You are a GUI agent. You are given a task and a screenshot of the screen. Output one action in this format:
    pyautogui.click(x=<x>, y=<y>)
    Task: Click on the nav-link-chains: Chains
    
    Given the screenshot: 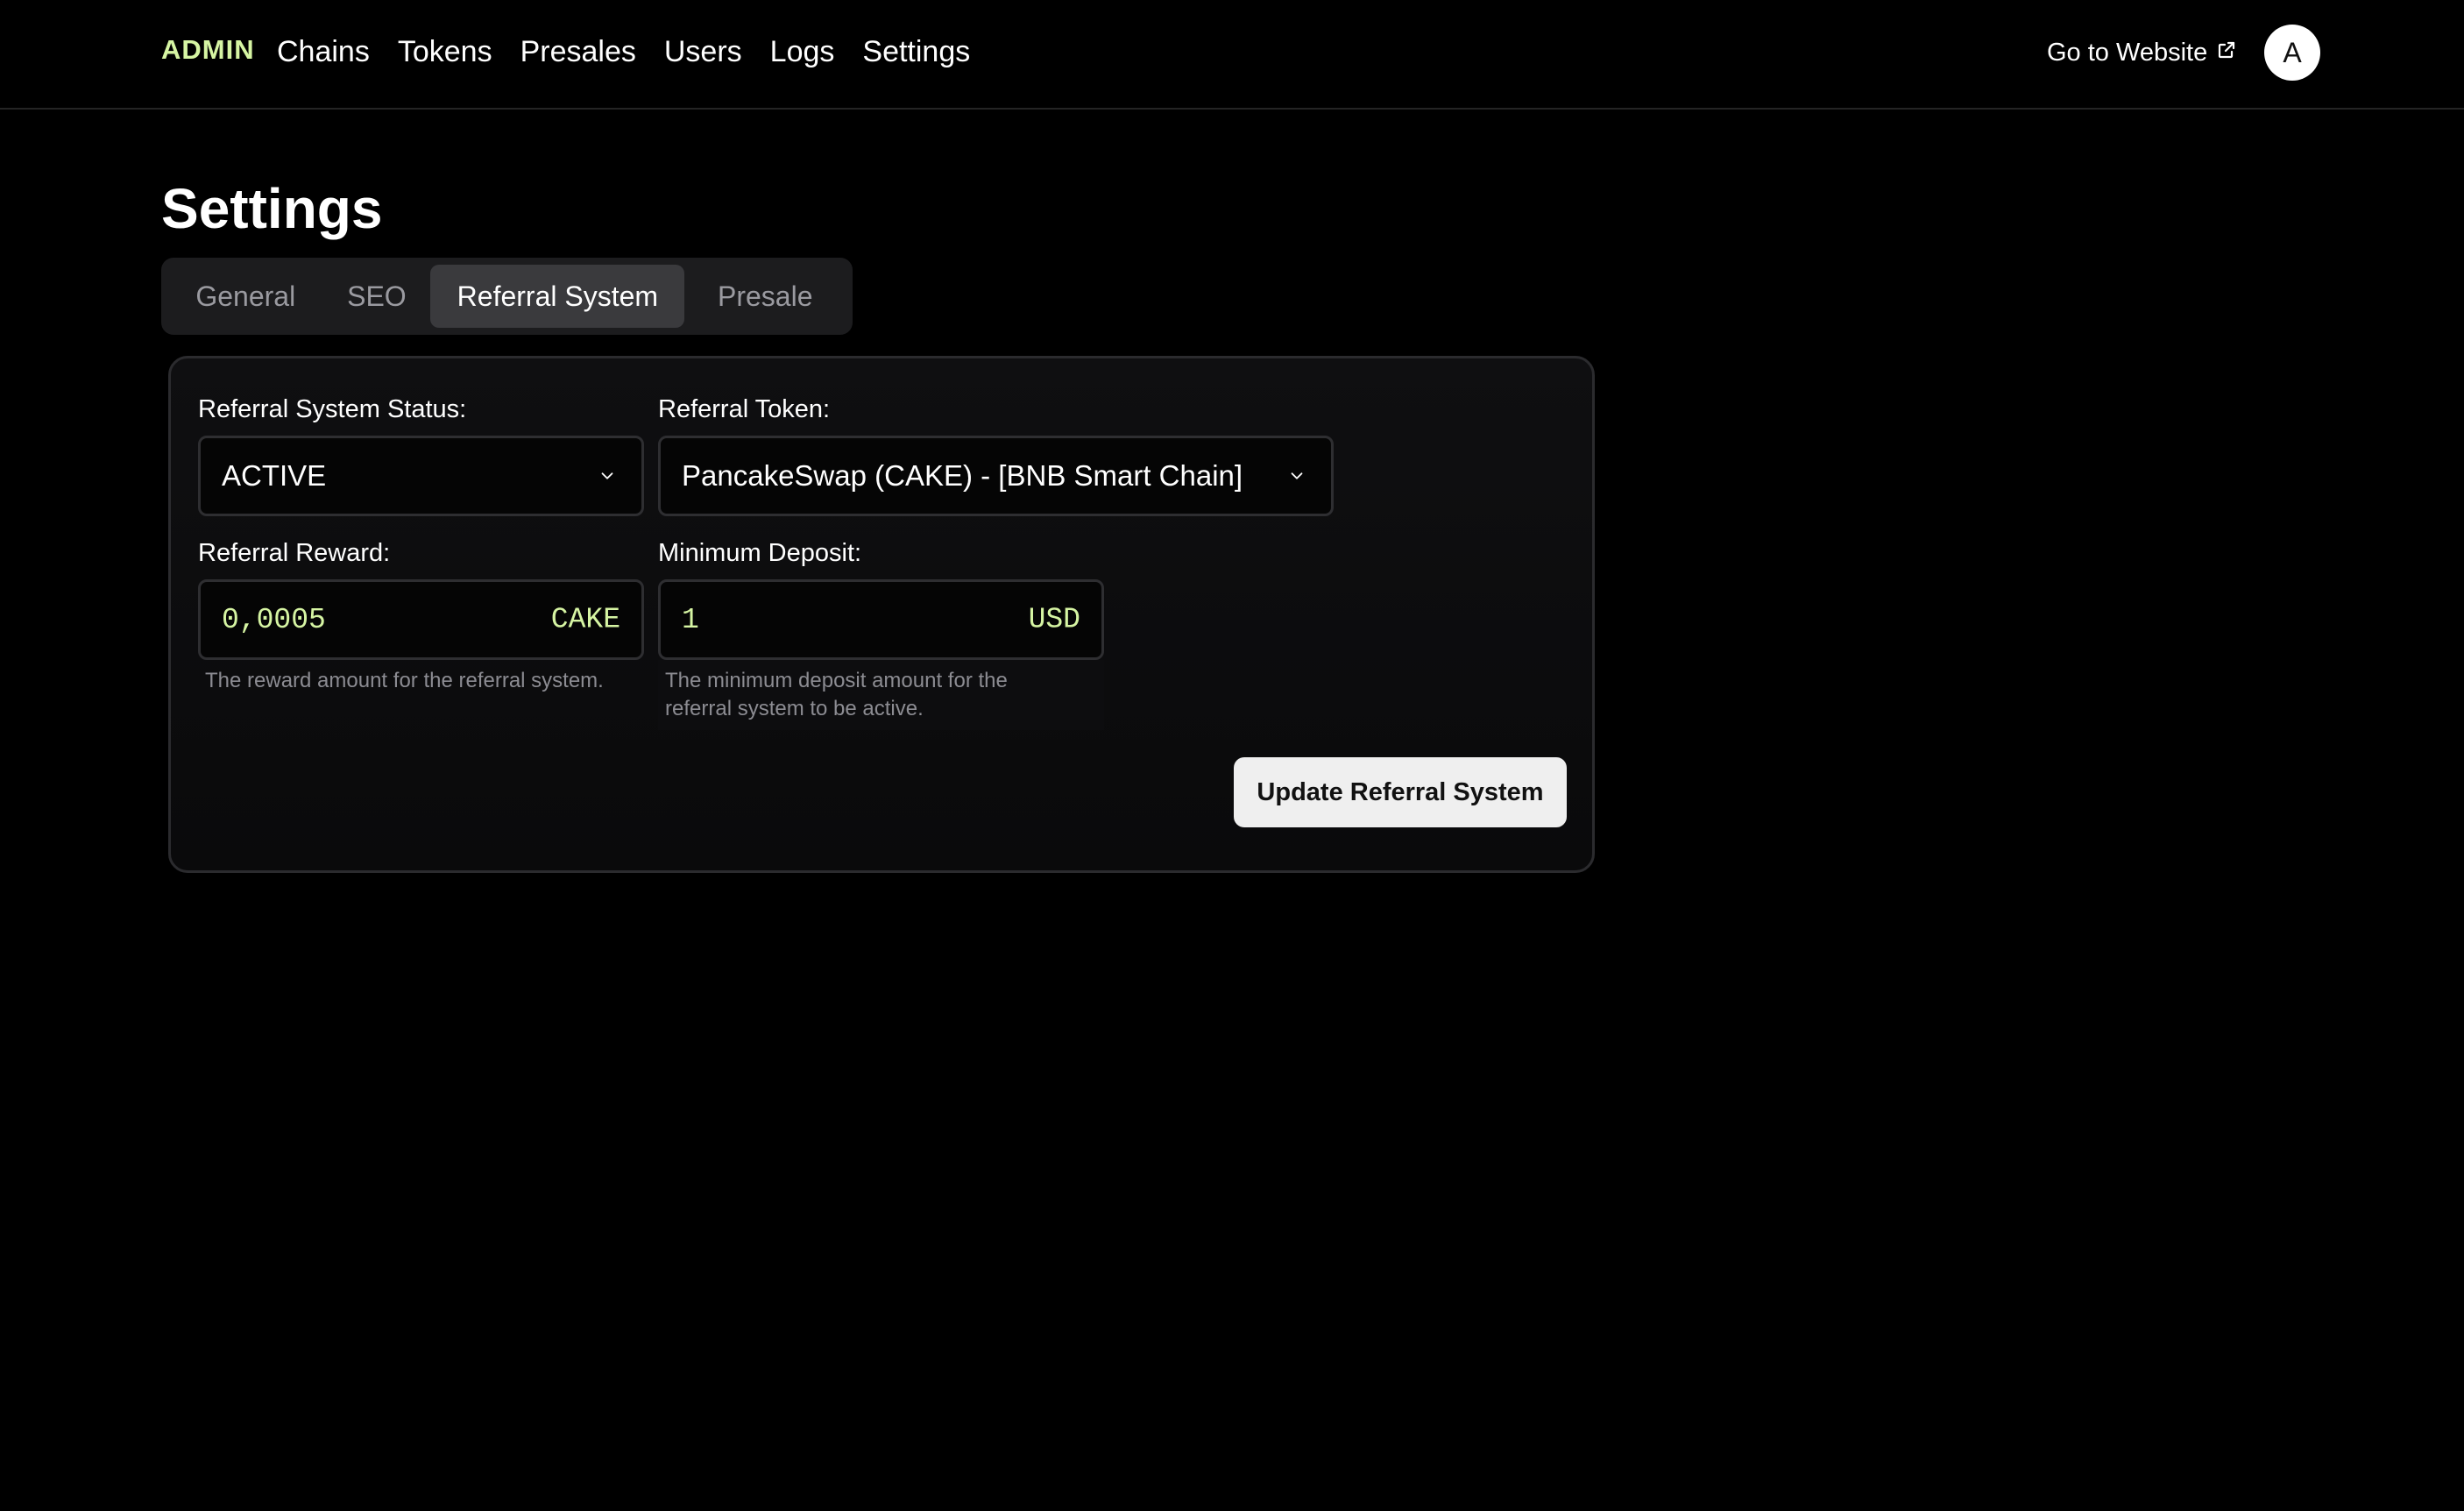 What is the action you would take?
    pyautogui.click(x=323, y=52)
    